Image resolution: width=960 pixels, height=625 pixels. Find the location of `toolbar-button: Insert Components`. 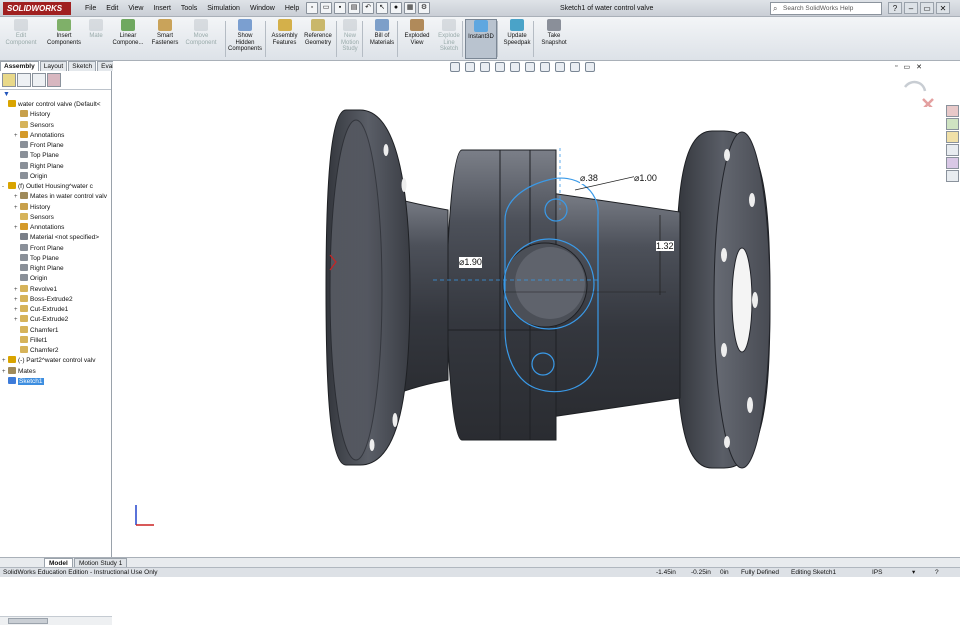

toolbar-button: Insert Components is located at coordinates (64, 39).